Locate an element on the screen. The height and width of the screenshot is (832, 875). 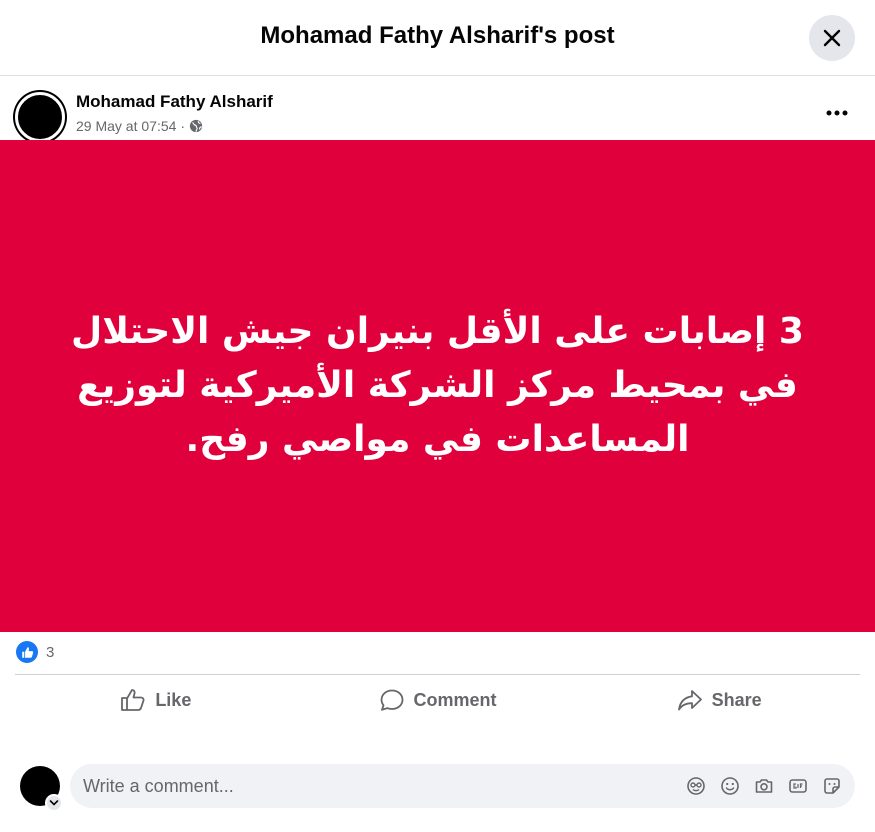
share-button: Share is located at coordinates (719, 700).